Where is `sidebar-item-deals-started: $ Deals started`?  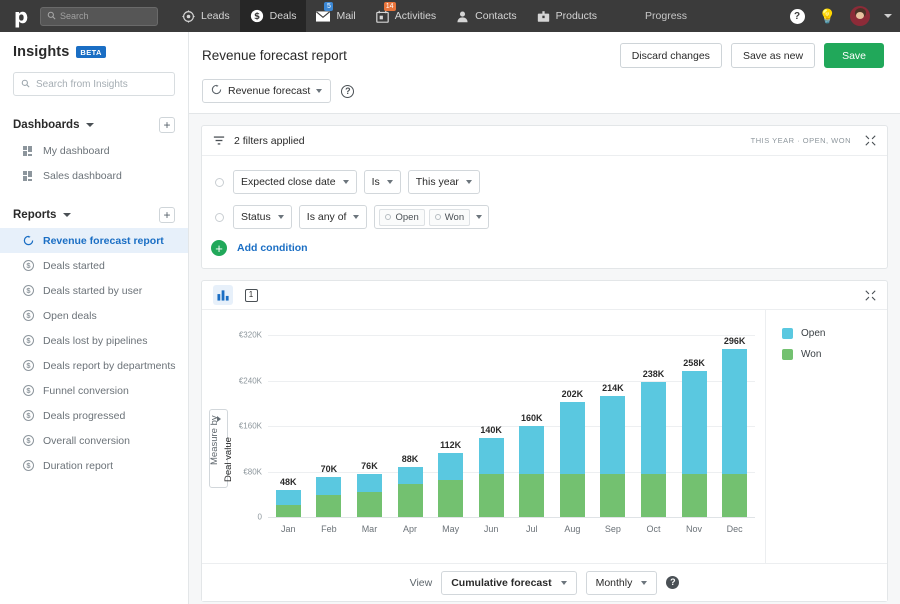
sidebar-item-deals-started: $ Deals started is located at coordinates (94, 265).